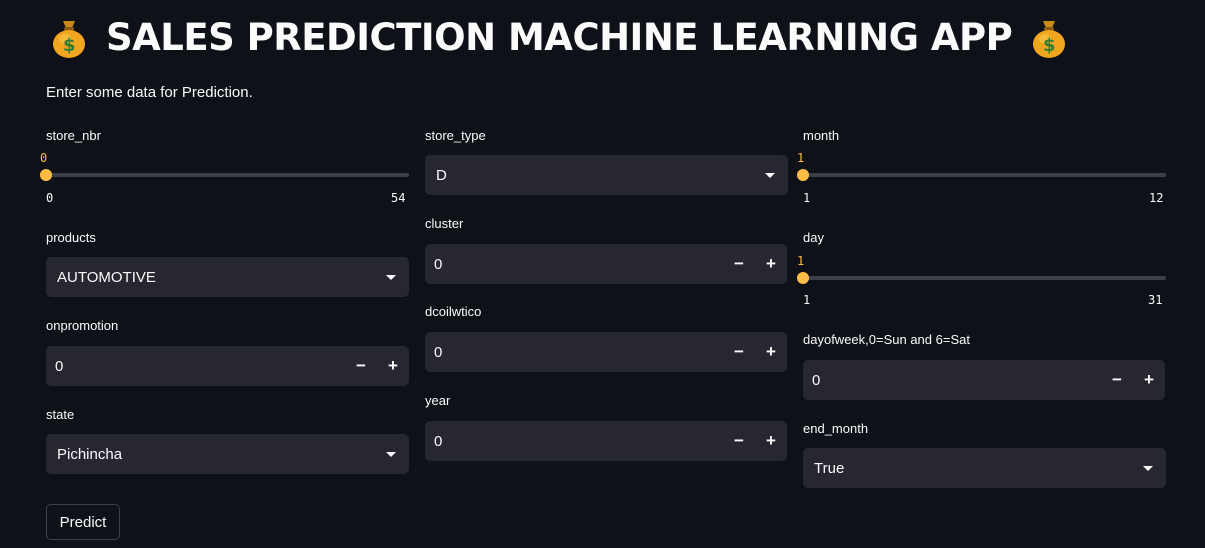 The image size is (1205, 548). What do you see at coordinates (739, 352) in the screenshot?
I see `dcoilwtico-decrement-button: −` at bounding box center [739, 352].